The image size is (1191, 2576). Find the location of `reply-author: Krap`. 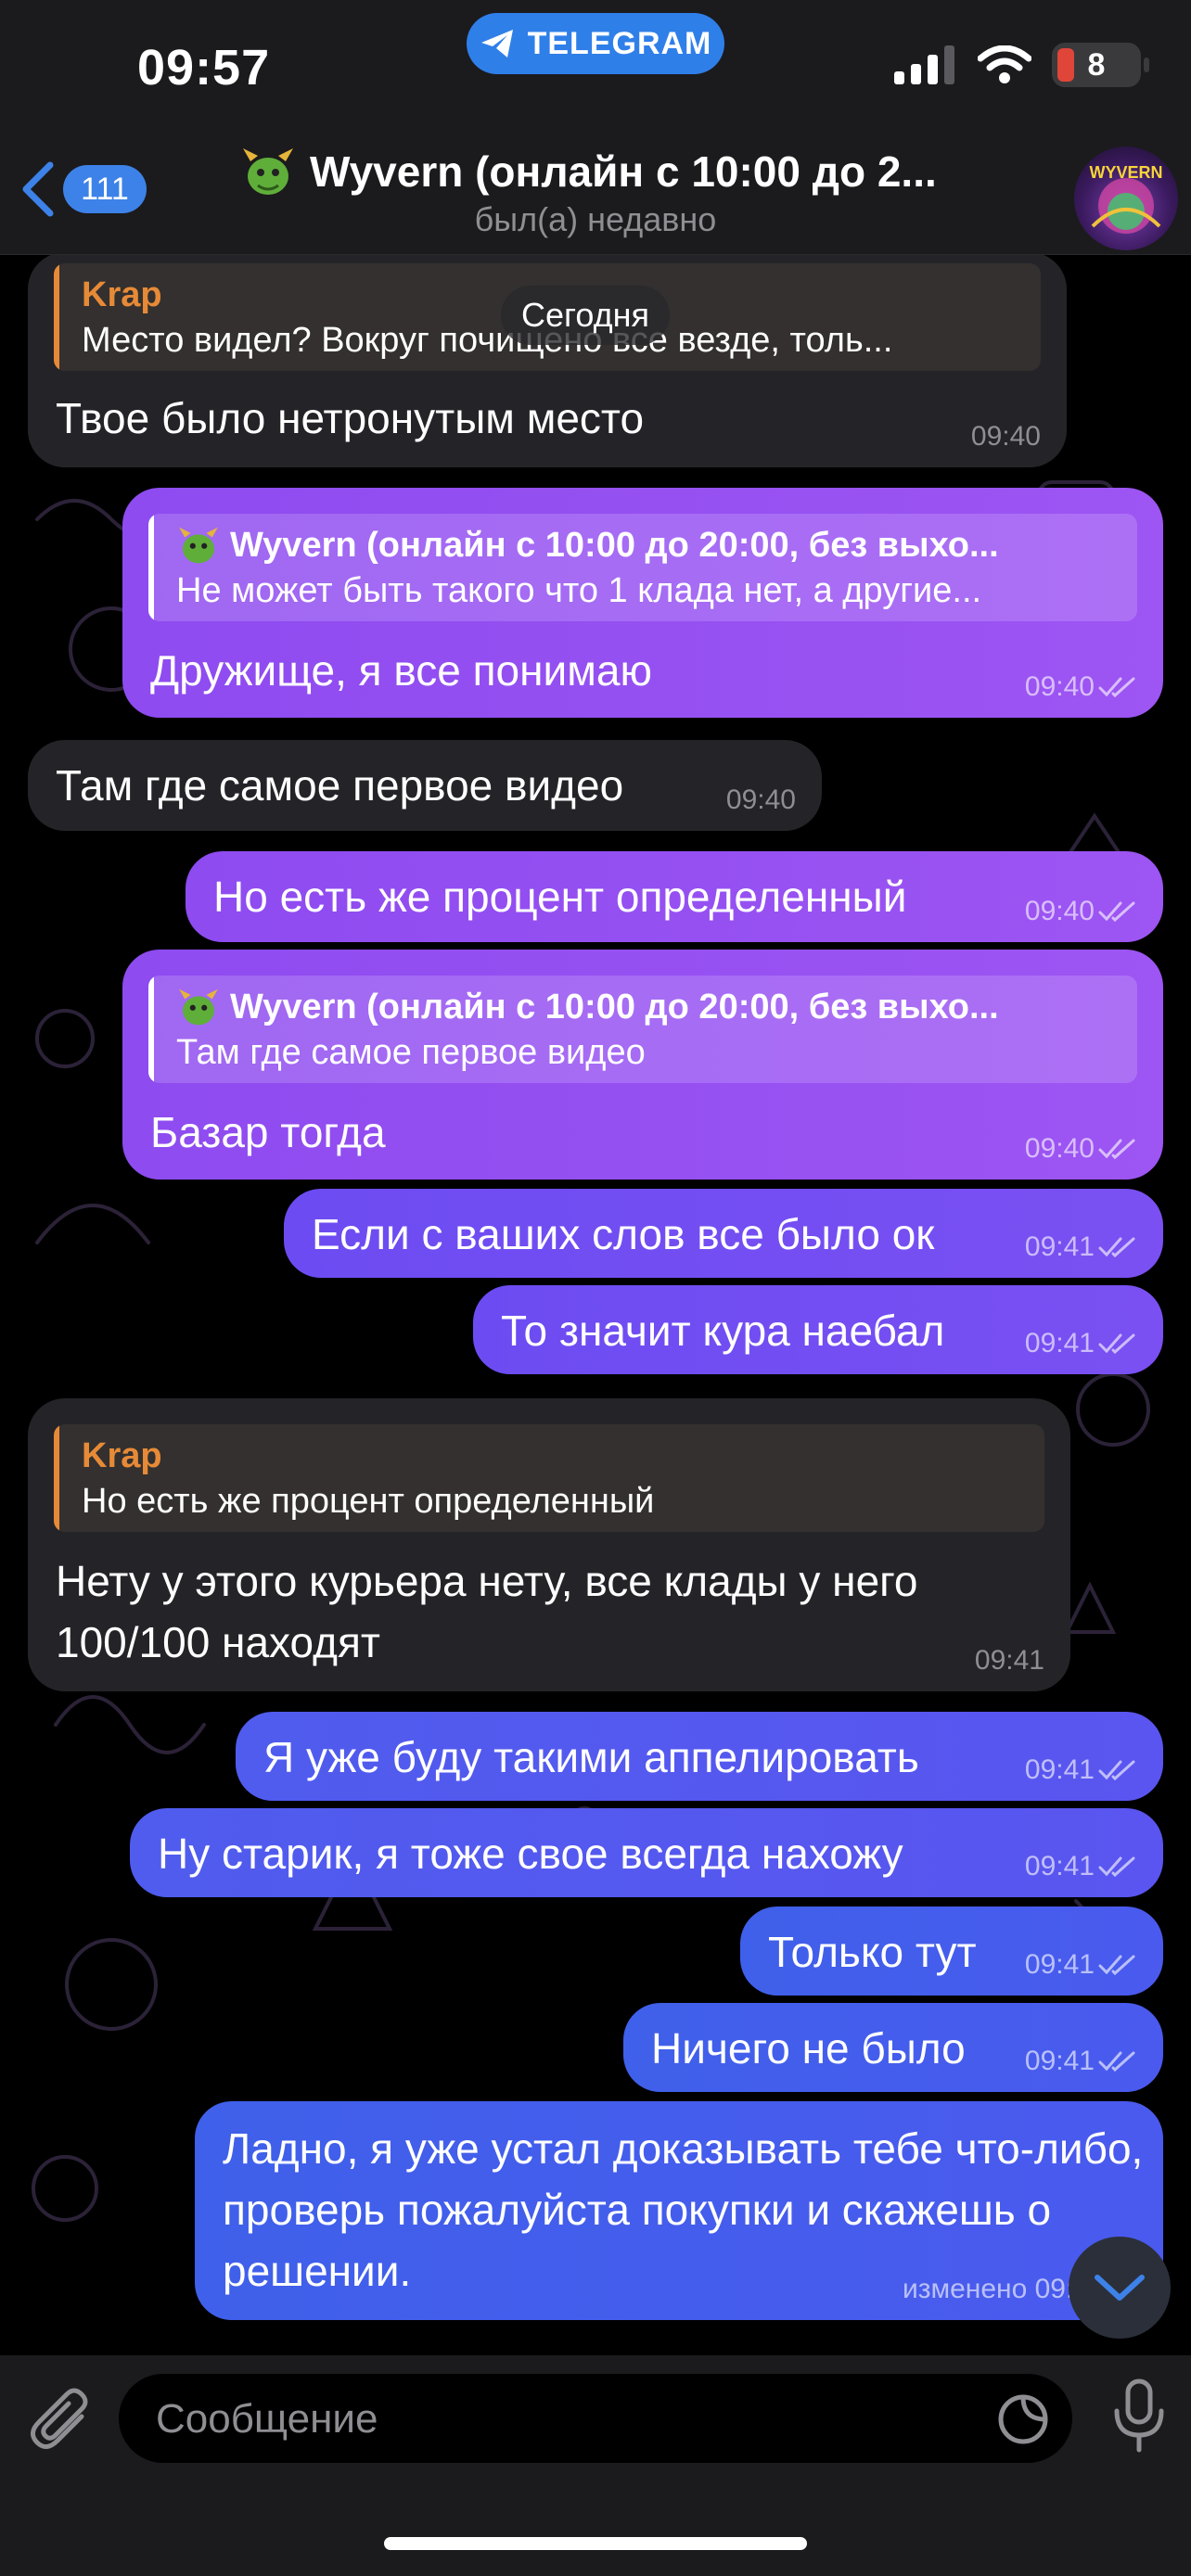

reply-author: Krap is located at coordinates (122, 1455).